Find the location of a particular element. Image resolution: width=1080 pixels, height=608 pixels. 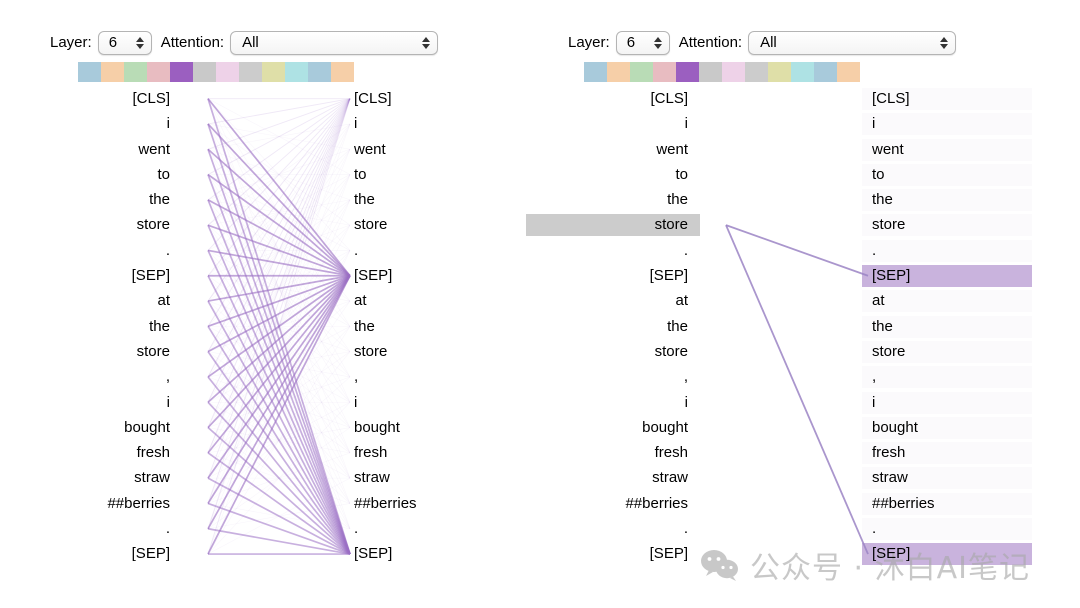

layer-select-left: 6 is located at coordinates (124, 43).